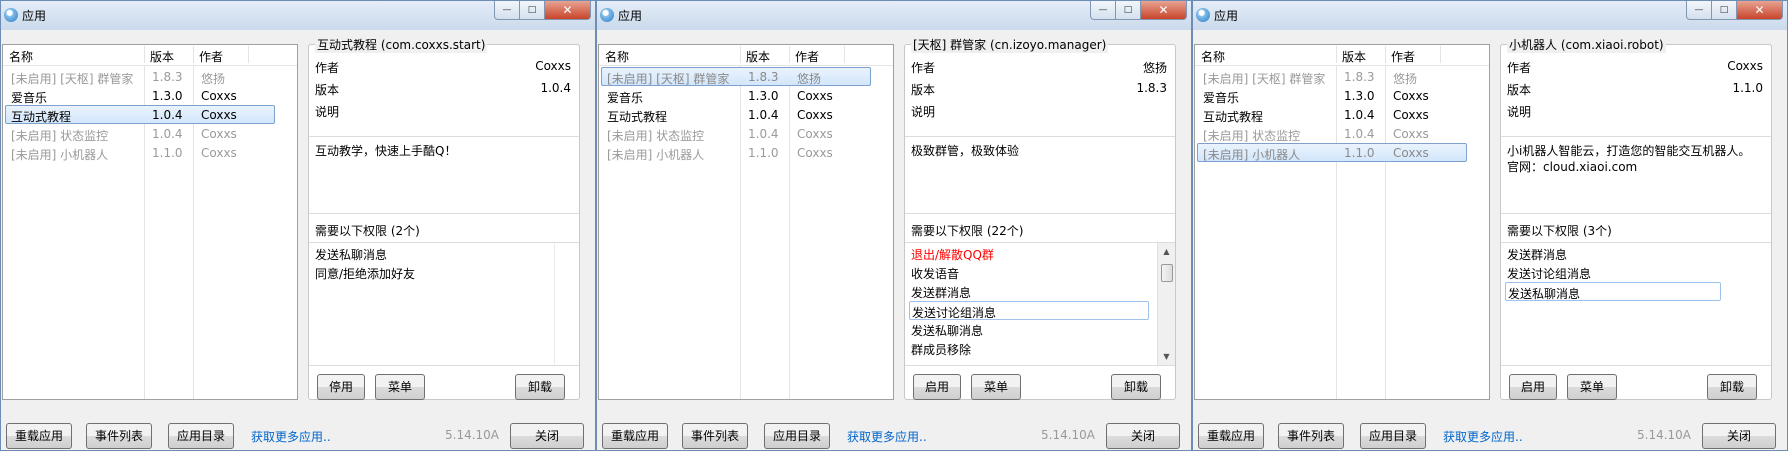  What do you see at coordinates (1332, 152) in the screenshot?
I see `list-item-selected: [未启用] 小机器人 1.1.0 Coxxs` at bounding box center [1332, 152].